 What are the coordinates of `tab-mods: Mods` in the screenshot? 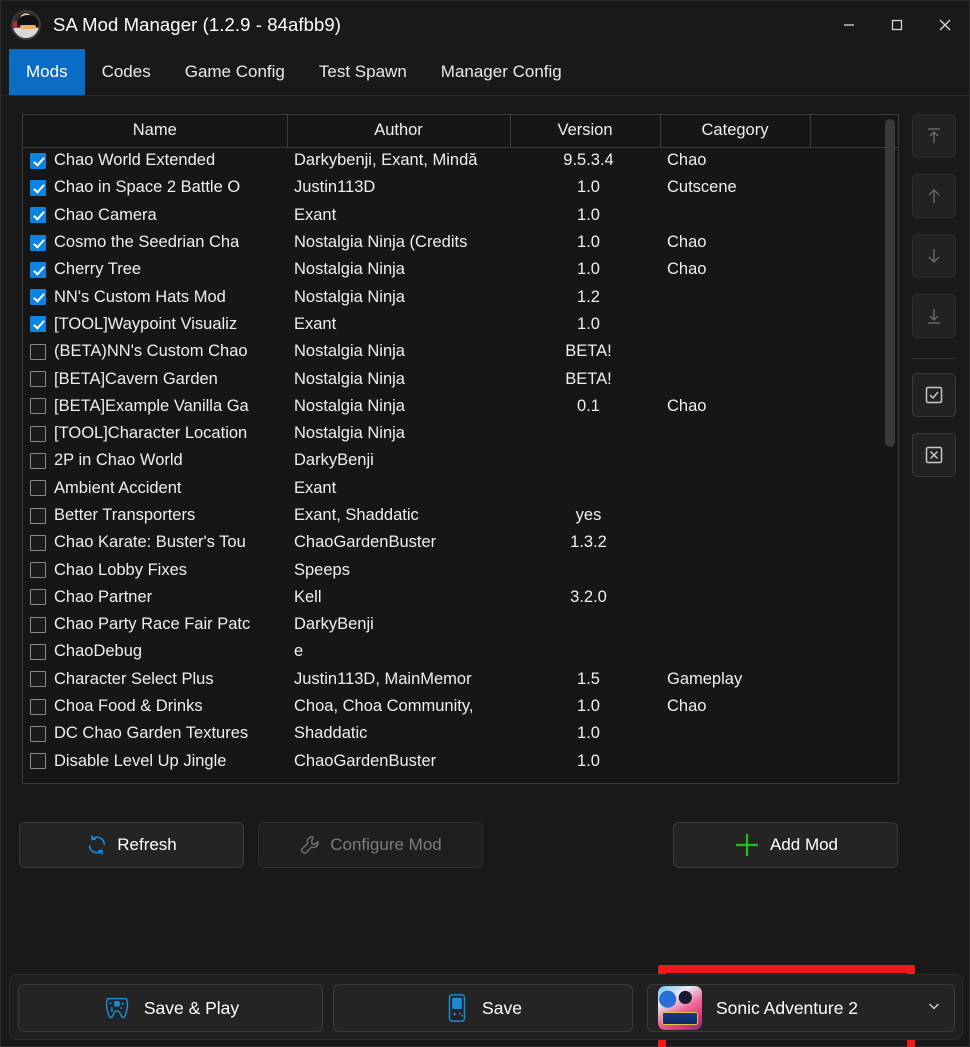 It's located at (47, 72).